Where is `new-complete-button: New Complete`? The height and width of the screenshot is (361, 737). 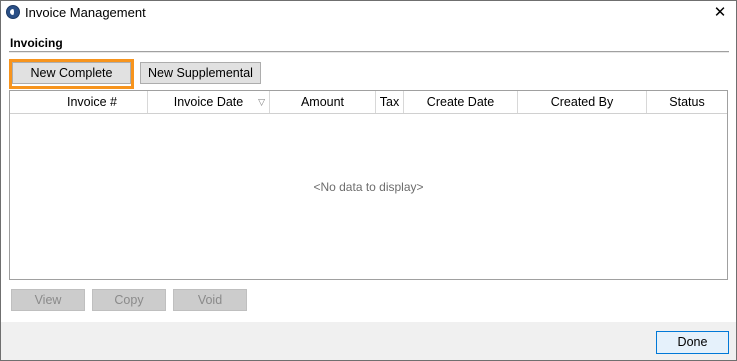
new-complete-button: New Complete is located at coordinates (71, 73).